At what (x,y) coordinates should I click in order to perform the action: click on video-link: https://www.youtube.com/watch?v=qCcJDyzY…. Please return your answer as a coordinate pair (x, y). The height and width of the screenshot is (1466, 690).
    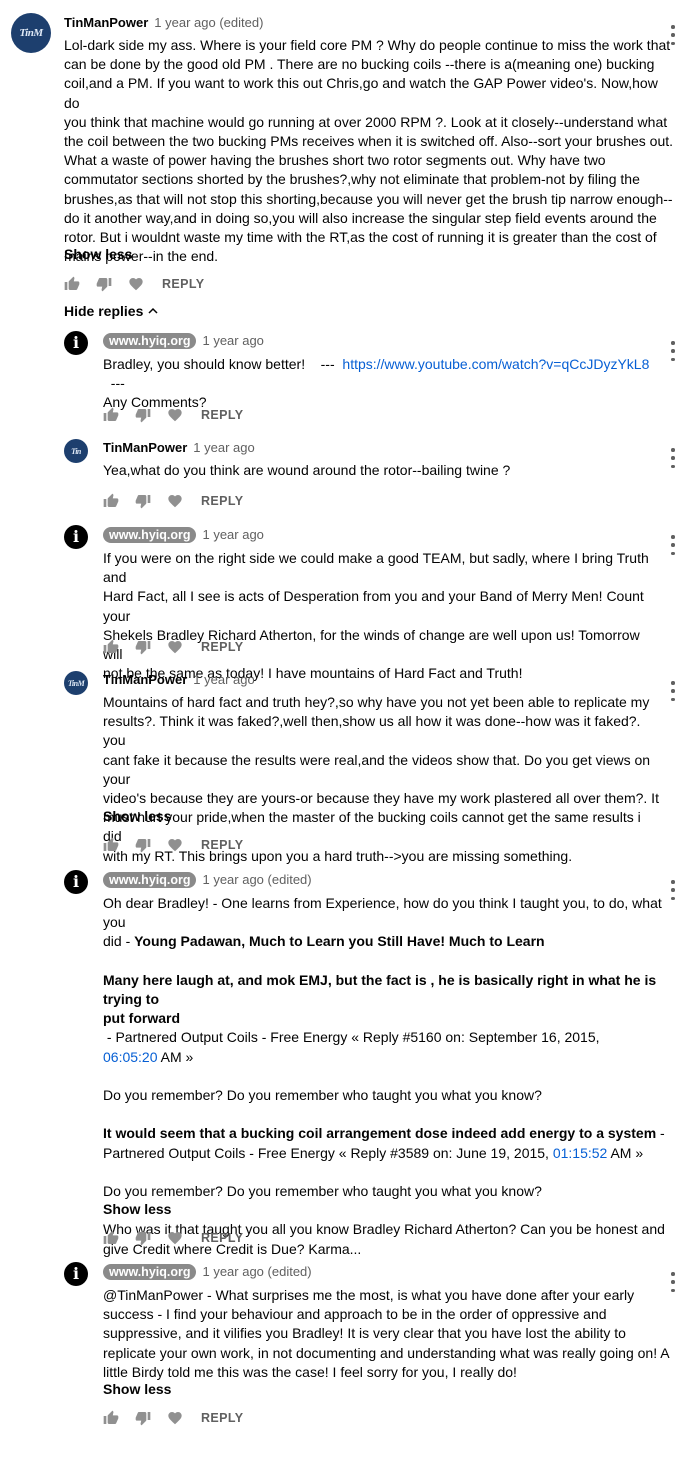
    Looking at the image, I should click on (495, 364).